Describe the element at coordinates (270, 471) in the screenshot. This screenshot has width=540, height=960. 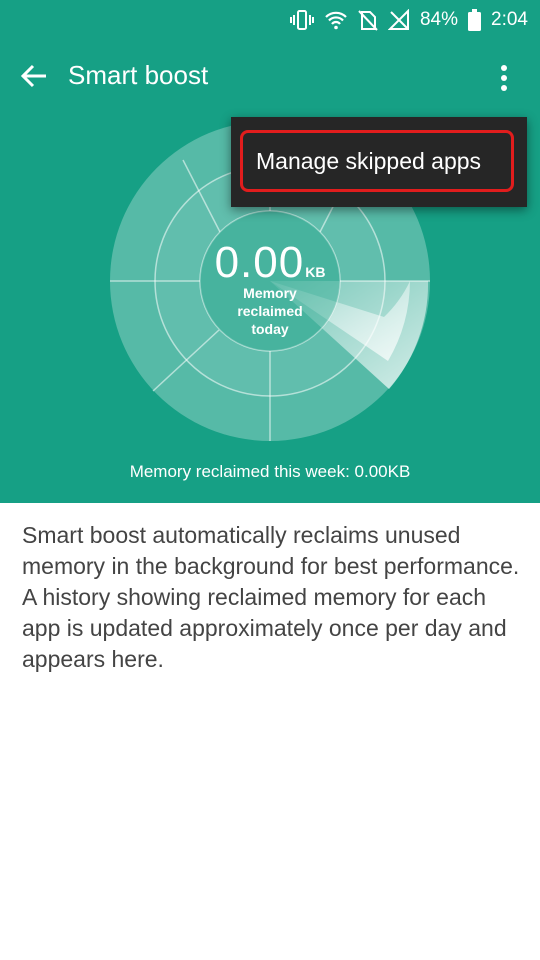
I see `weekly-summary: Memory reclaimed this week: 0.00KB` at that location.